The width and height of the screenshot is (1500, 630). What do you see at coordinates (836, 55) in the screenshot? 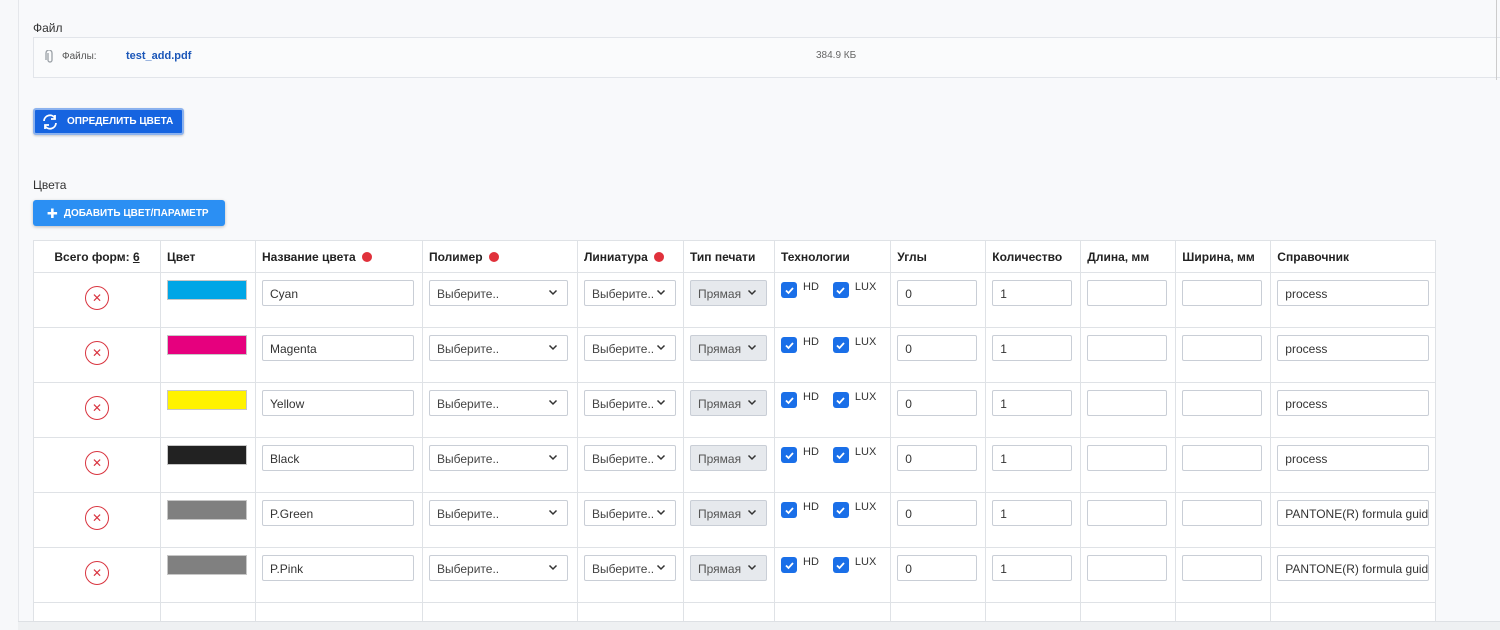
I see `file-size: 384.9 КБ` at bounding box center [836, 55].